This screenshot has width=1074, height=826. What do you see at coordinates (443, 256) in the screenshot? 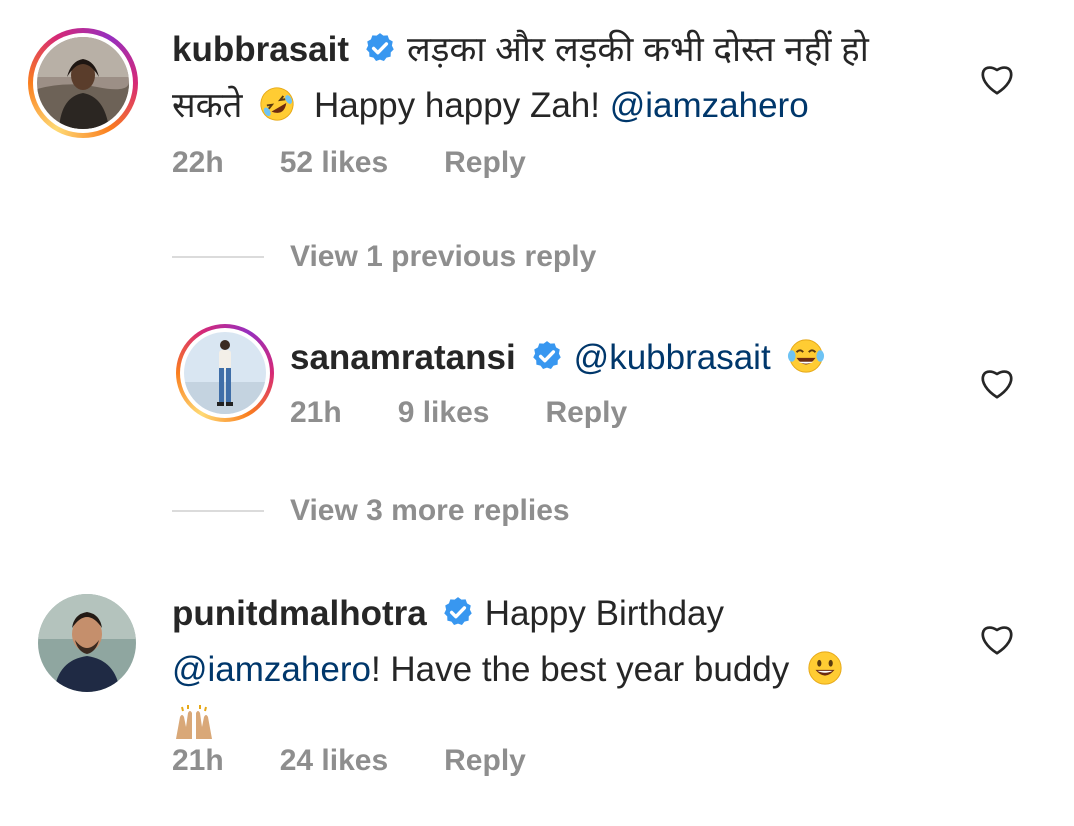
I see `view-previous-reply-label: View 1 previous reply` at bounding box center [443, 256].